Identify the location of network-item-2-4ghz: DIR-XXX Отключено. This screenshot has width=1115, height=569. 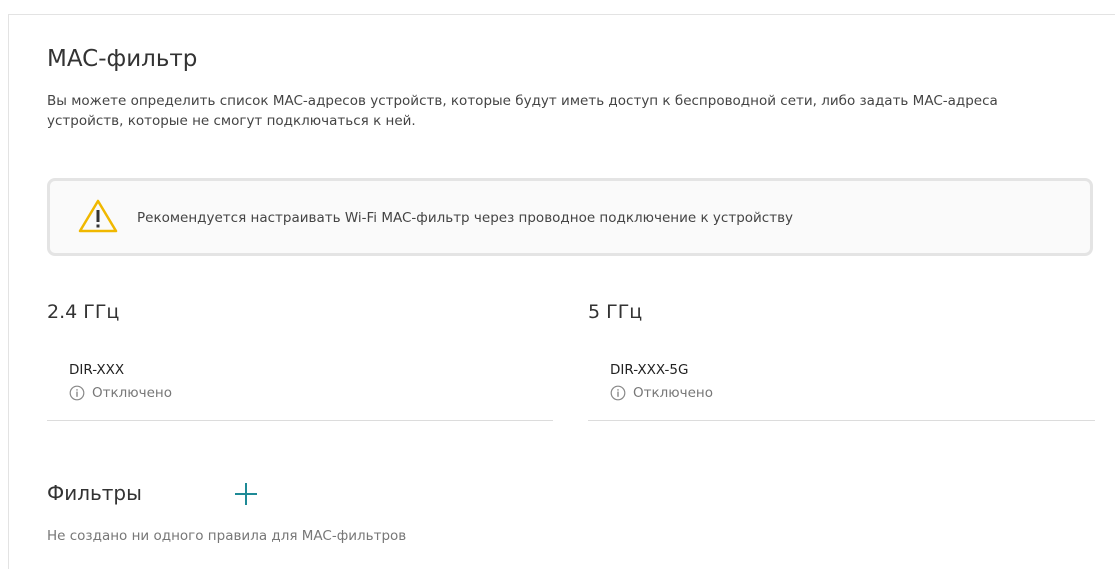
(300, 388).